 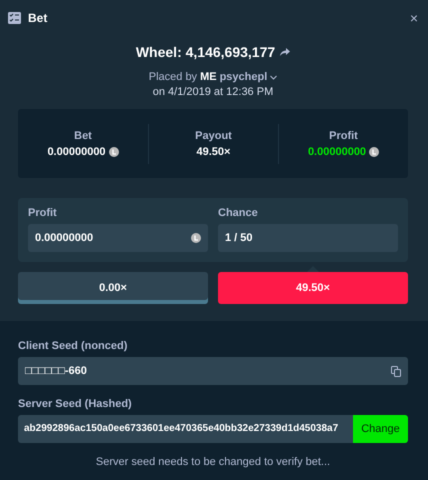 What do you see at coordinates (113, 288) in the screenshot?
I see `multiplier-button: 0.00×` at bounding box center [113, 288].